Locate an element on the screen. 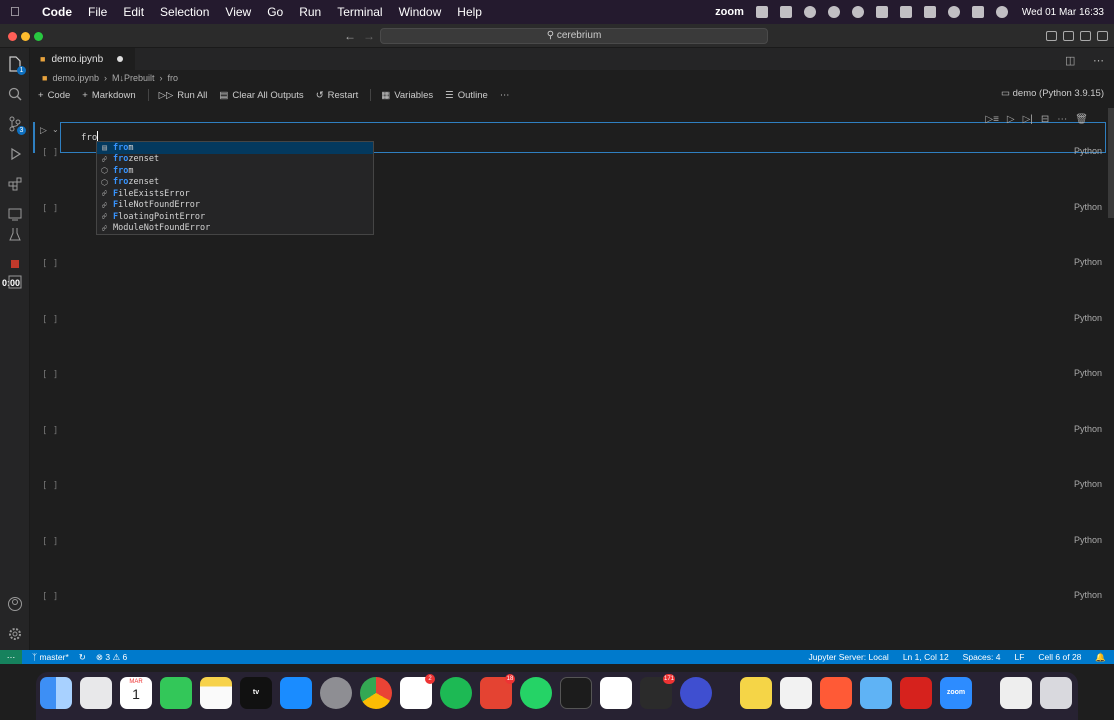  jupyter-server-status: Jupyter Server: Local is located at coordinates (849, 657).